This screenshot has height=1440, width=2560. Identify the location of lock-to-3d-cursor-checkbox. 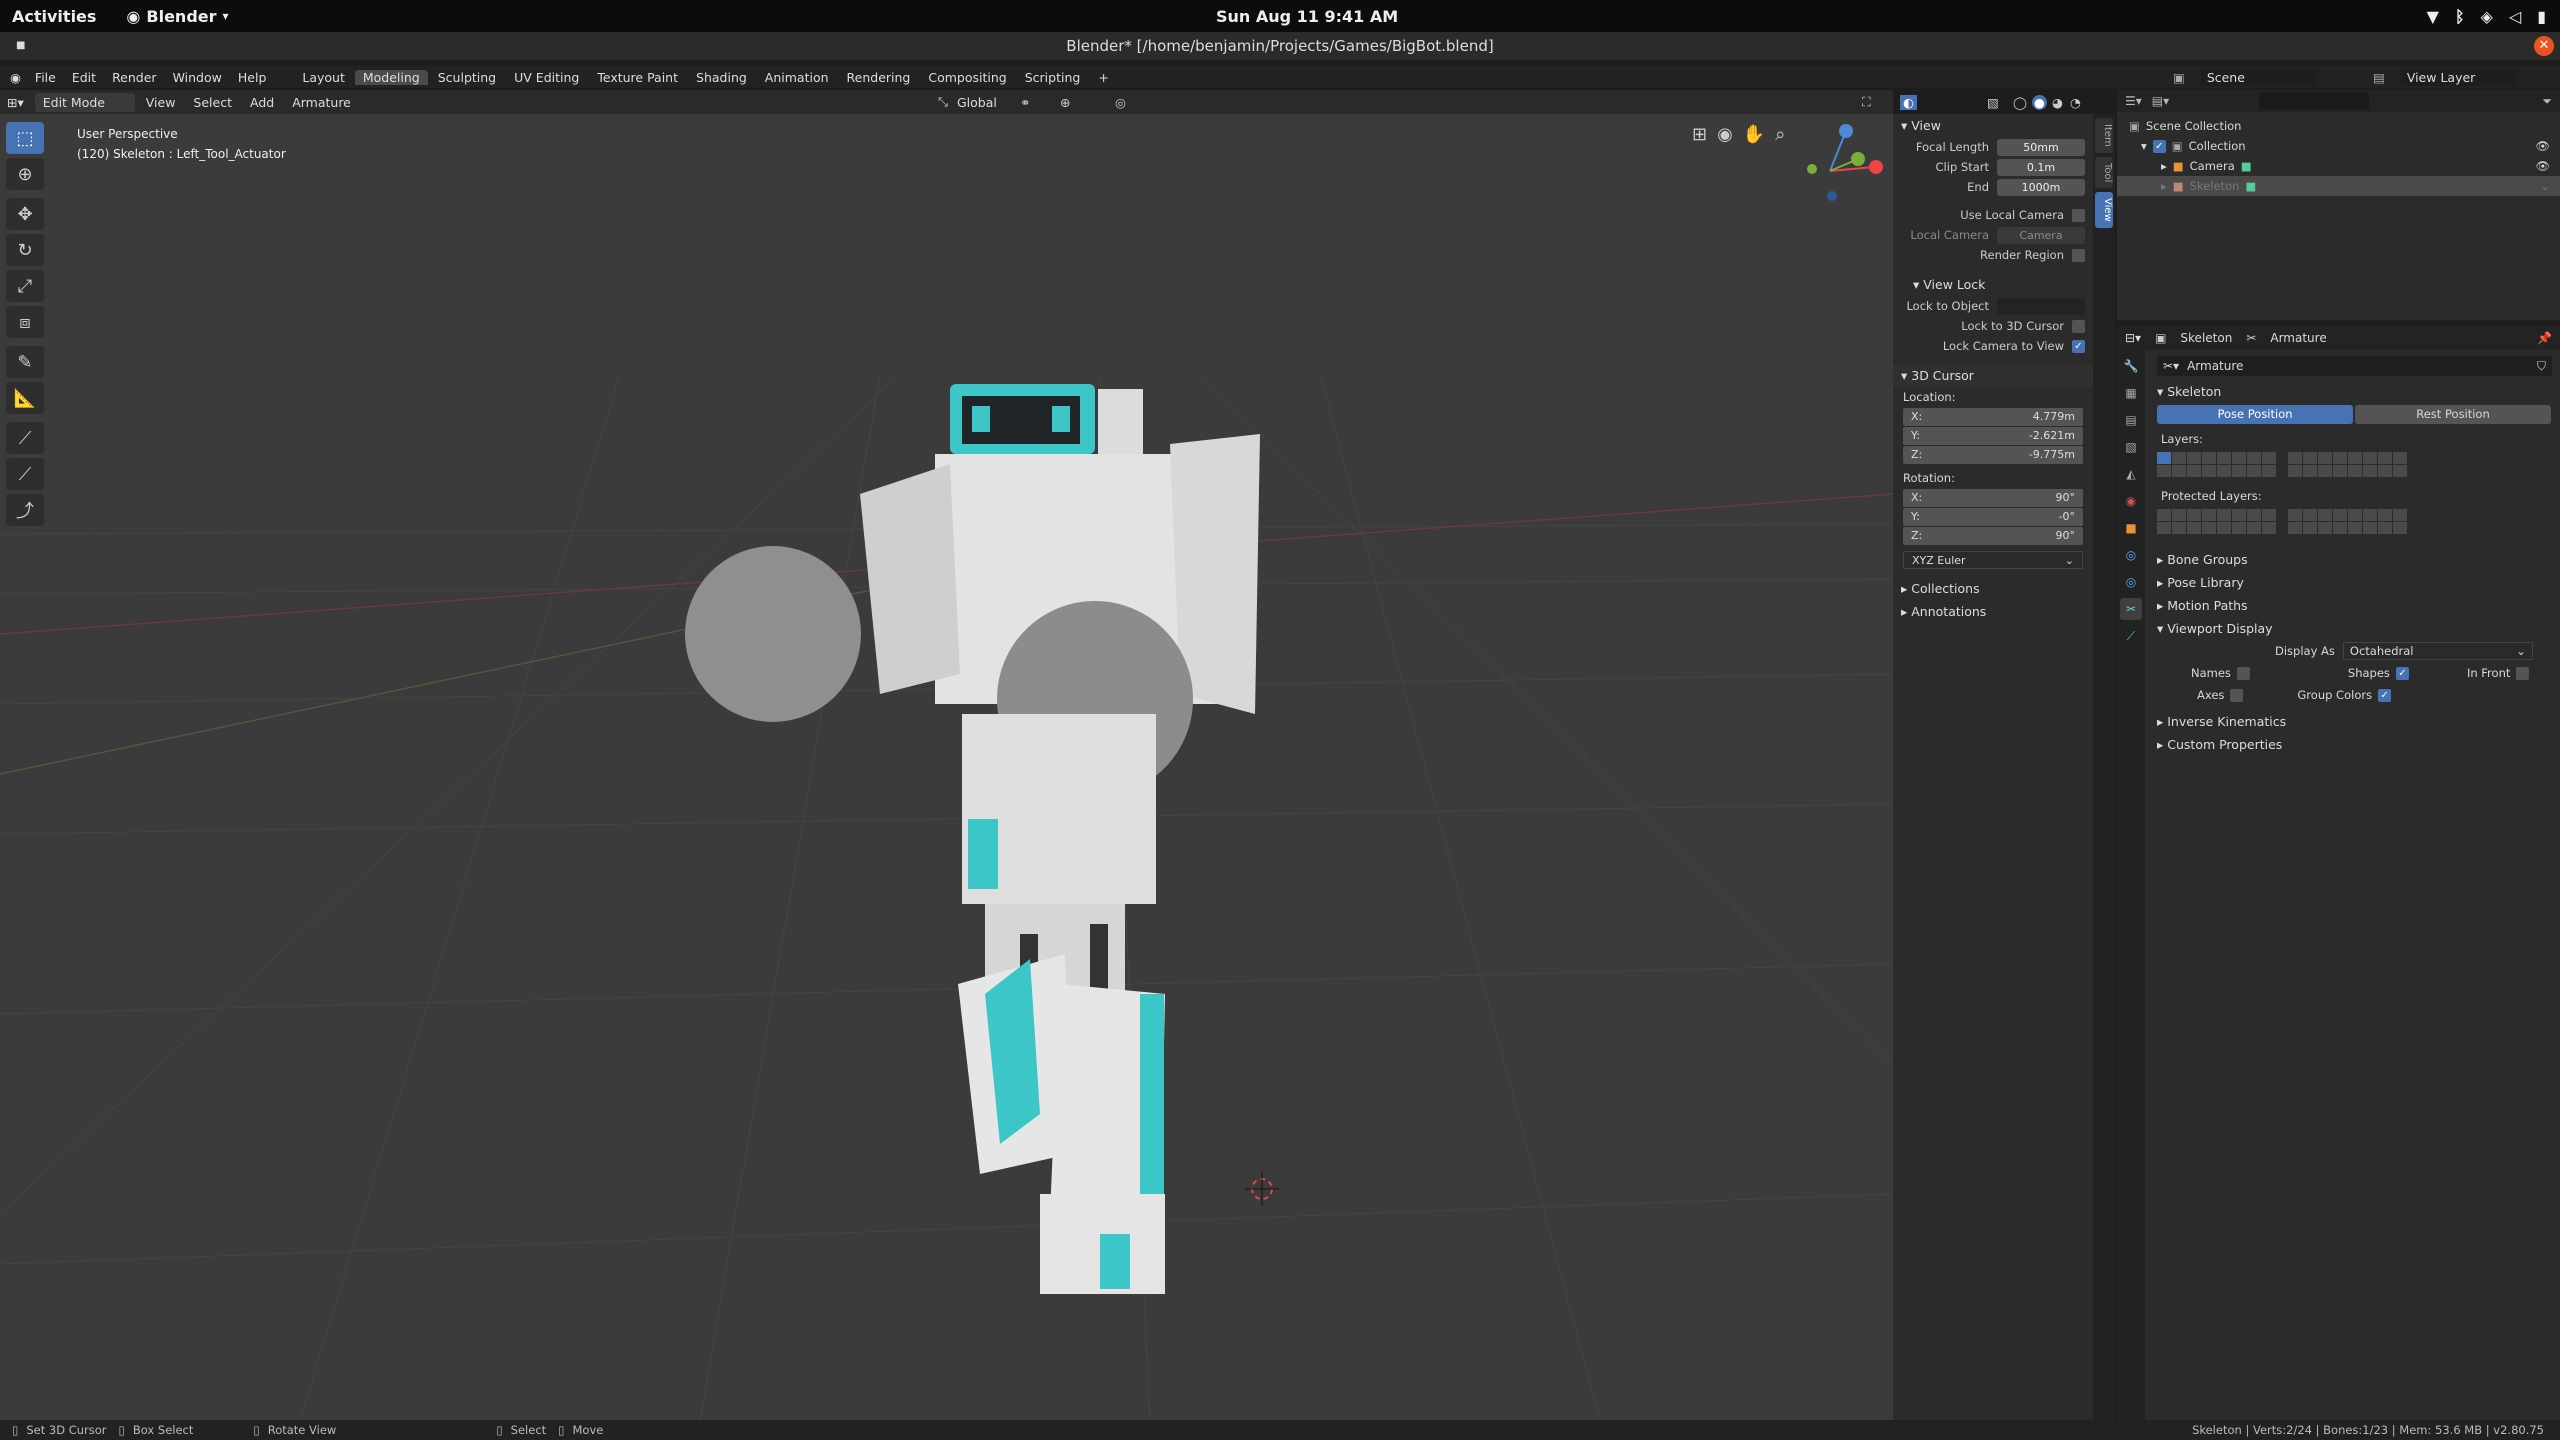
(2078, 326).